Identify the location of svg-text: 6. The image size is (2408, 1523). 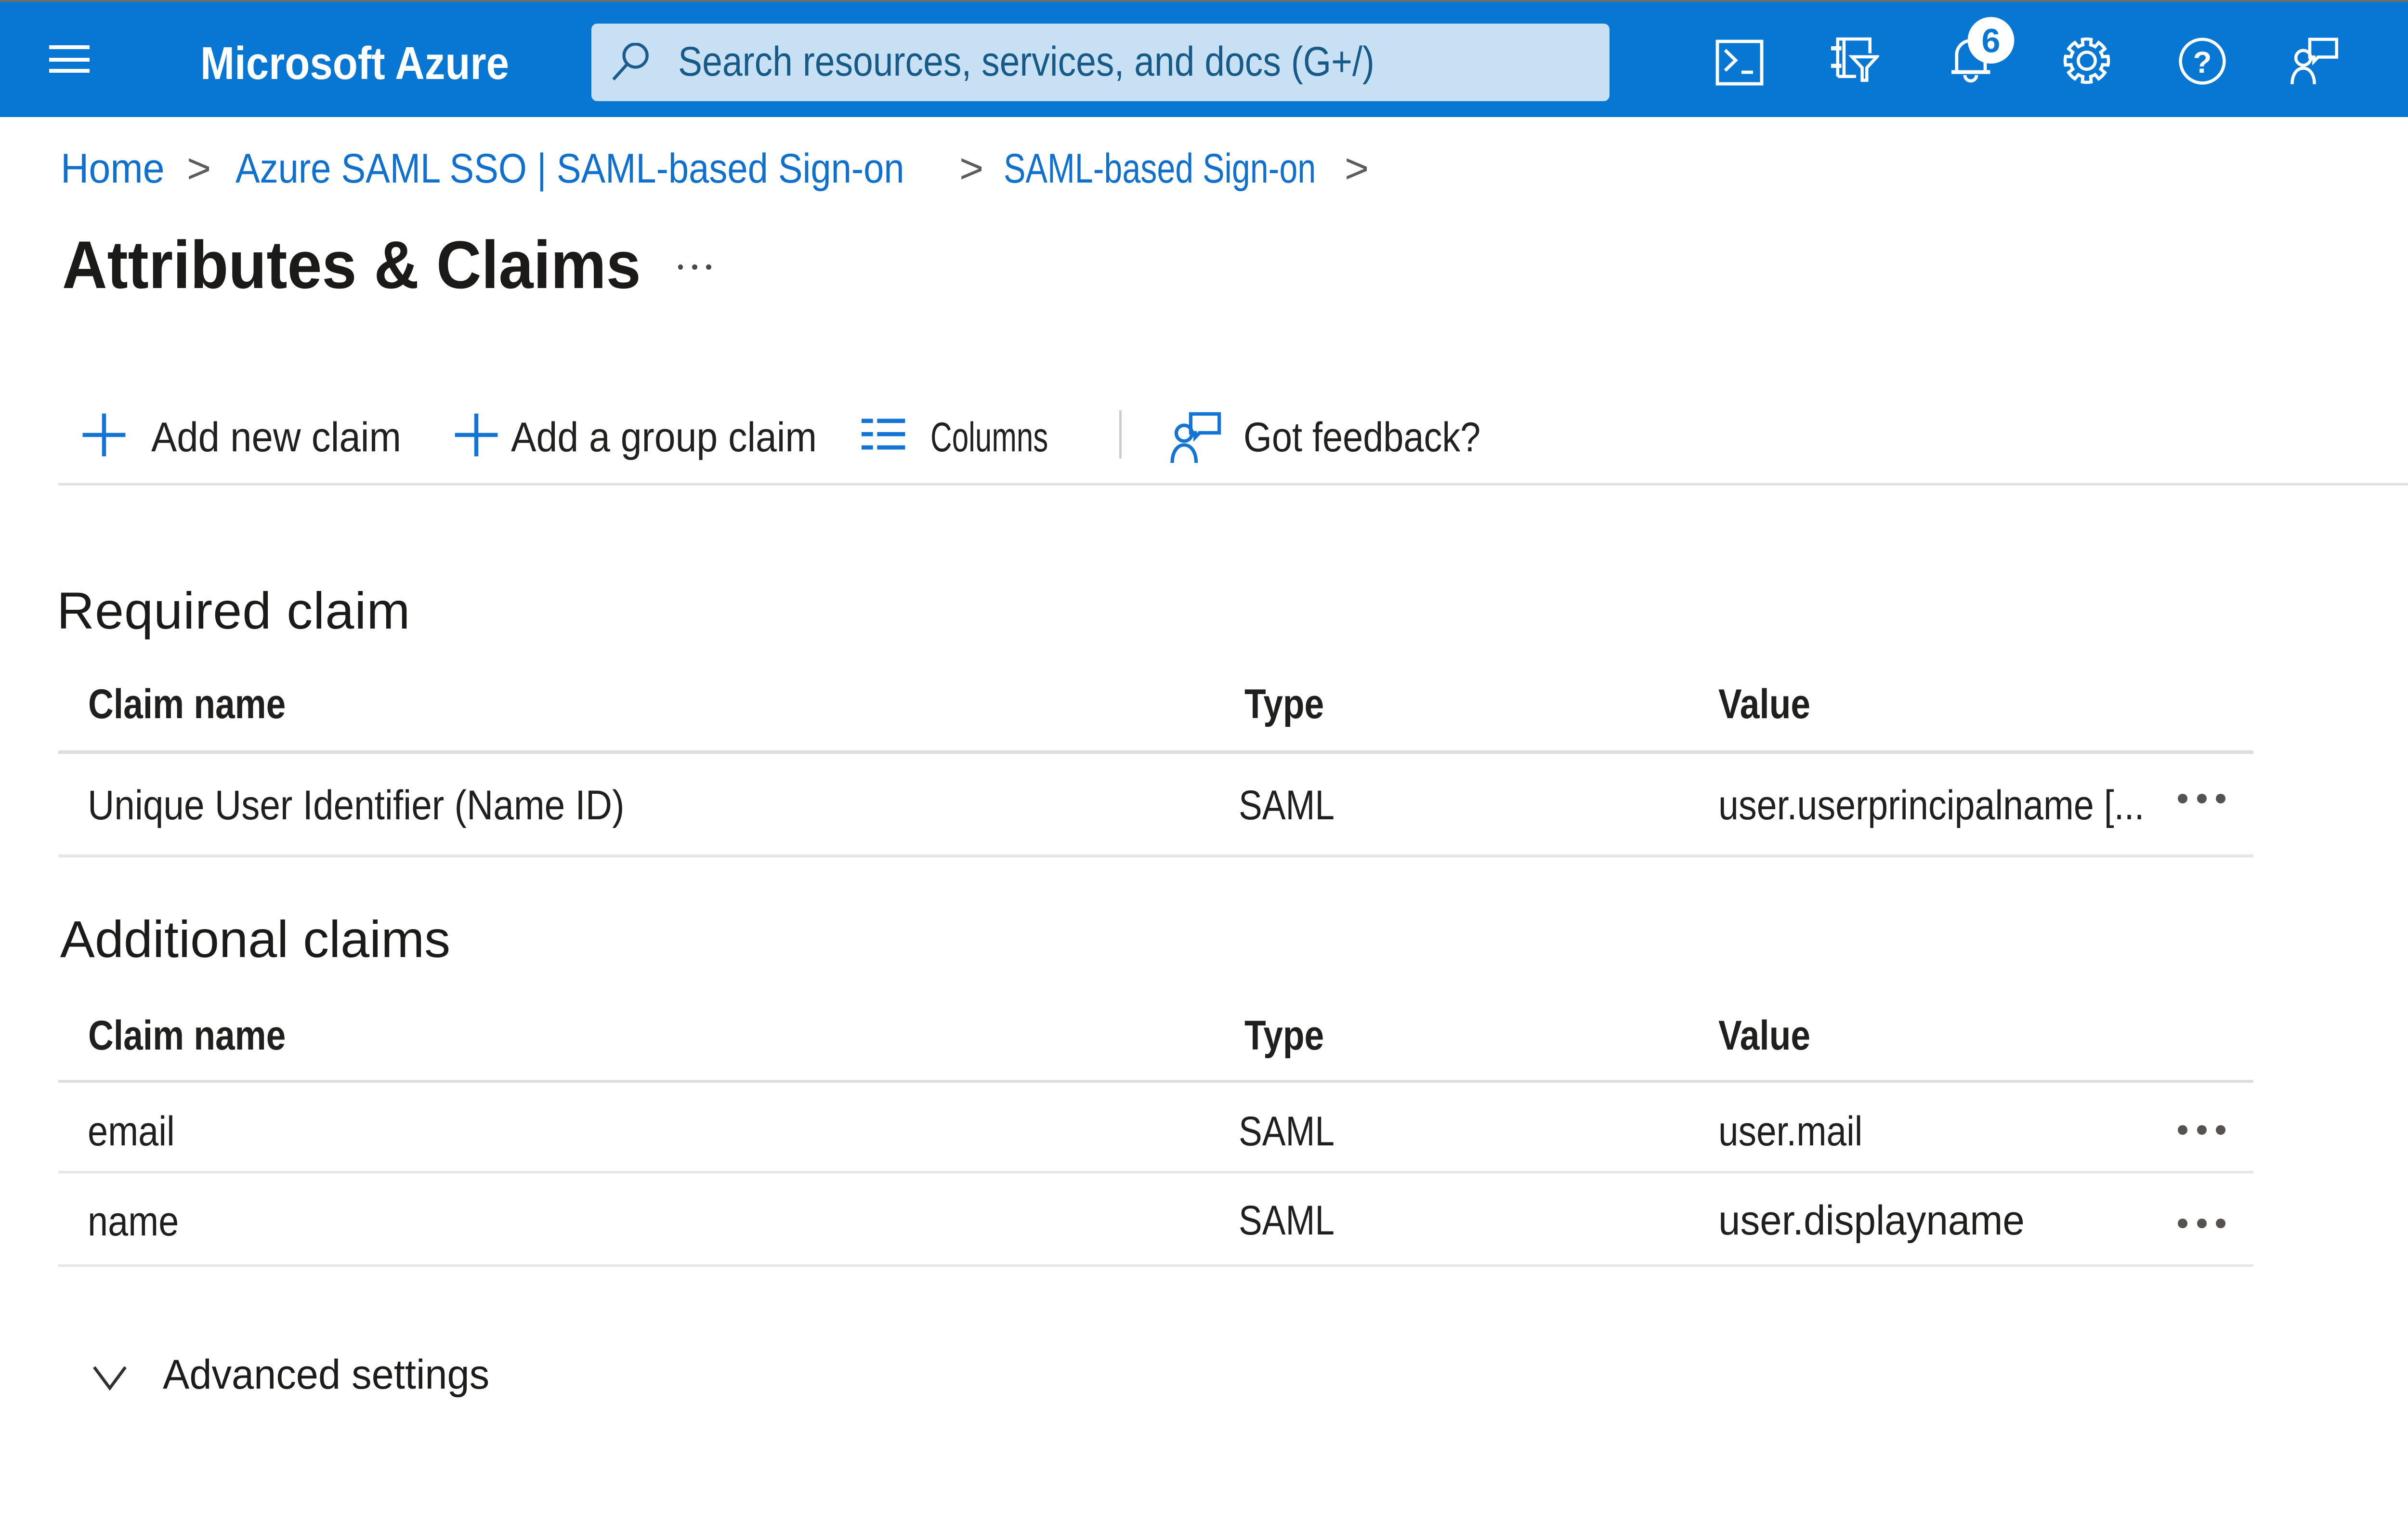
(1991, 40).